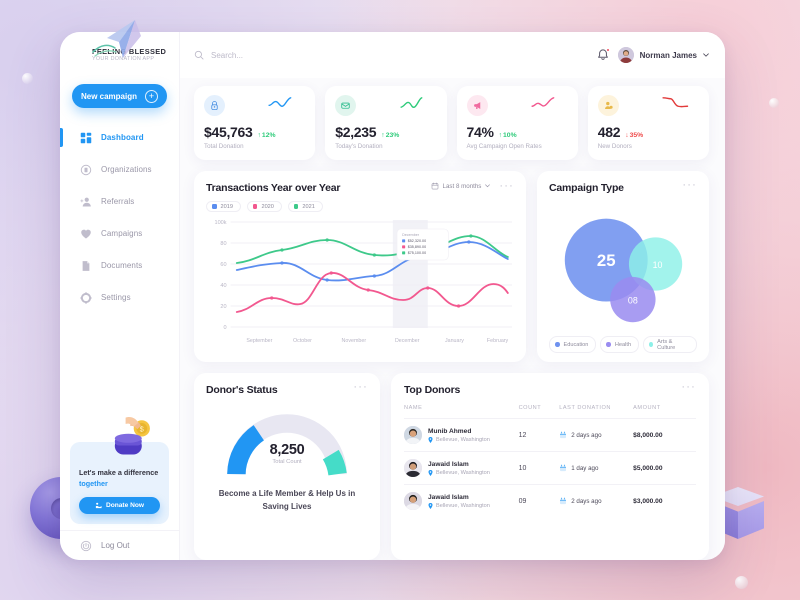 This screenshot has width=800, height=600. I want to click on donor-name: Munib Ahmed, so click(450, 431).